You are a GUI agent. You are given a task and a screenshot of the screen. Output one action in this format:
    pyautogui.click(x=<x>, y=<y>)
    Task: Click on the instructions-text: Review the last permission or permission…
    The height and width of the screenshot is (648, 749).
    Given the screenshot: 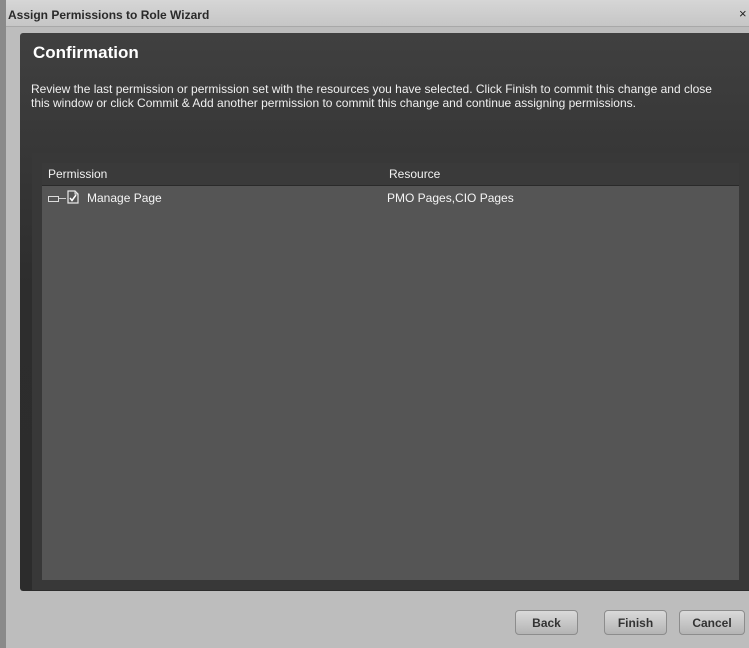 What is the action you would take?
    pyautogui.click(x=371, y=96)
    